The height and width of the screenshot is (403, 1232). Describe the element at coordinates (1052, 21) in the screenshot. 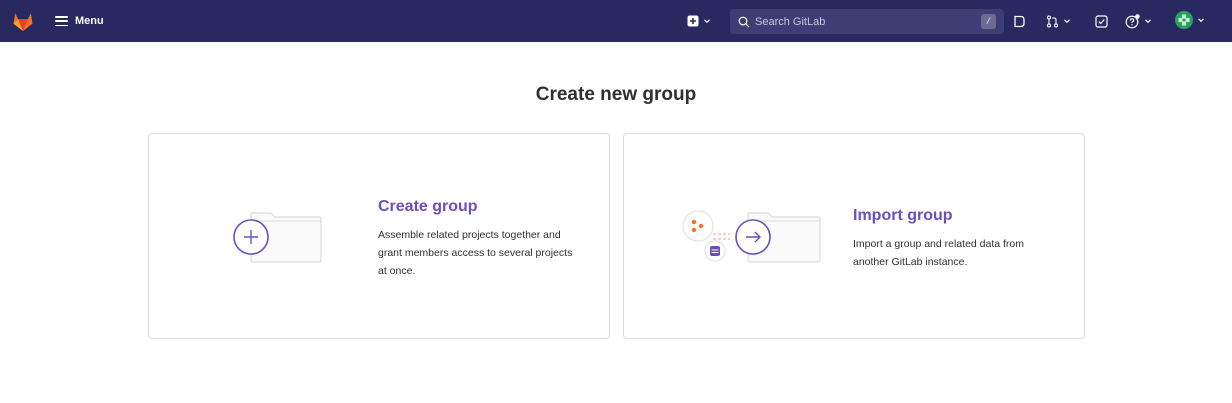

I see `merge-request-icon` at that location.